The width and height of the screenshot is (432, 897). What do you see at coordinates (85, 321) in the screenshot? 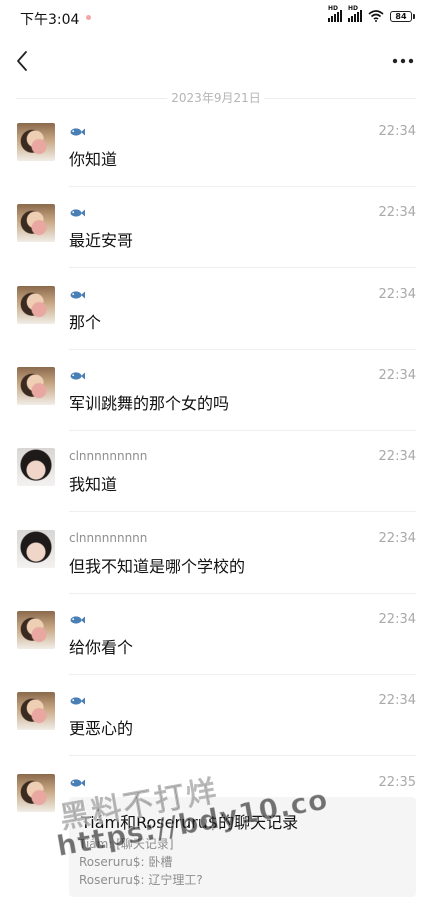
I see `message-text: 那个` at bounding box center [85, 321].